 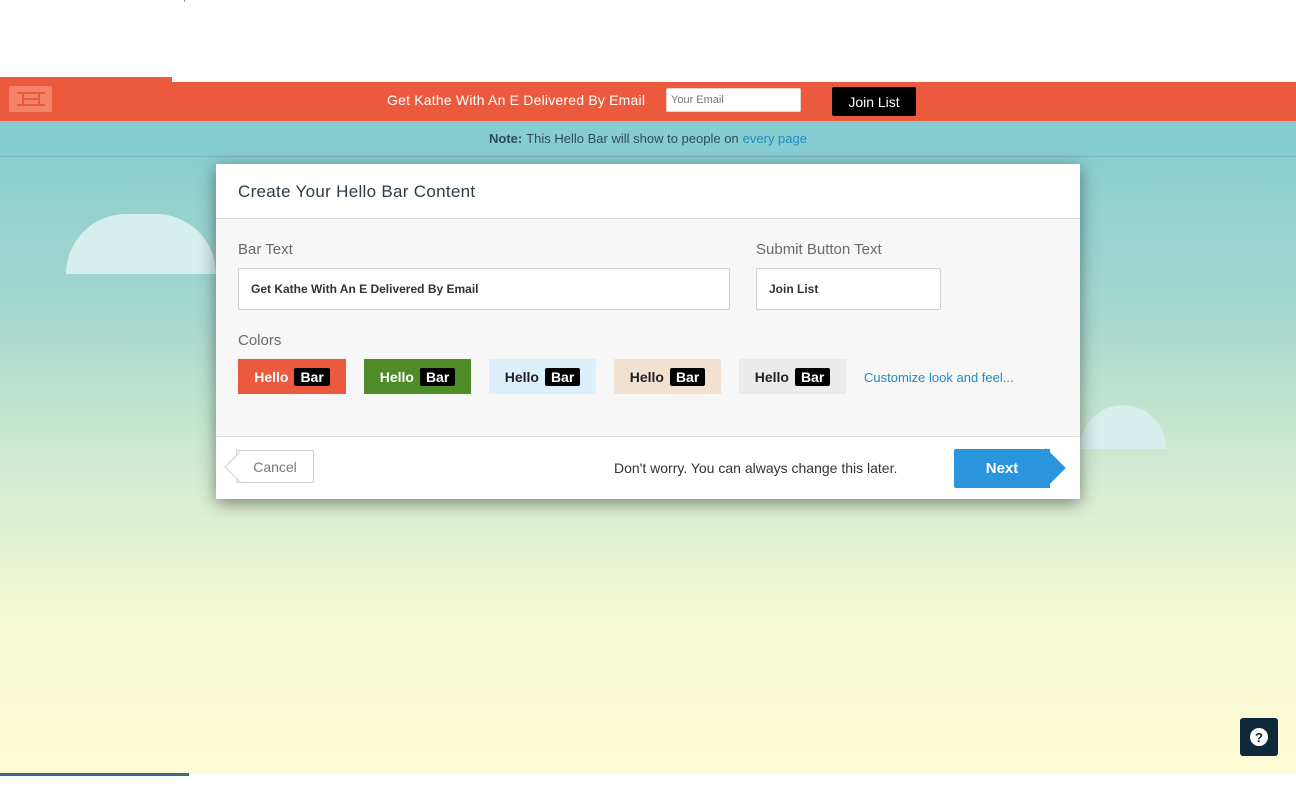 I want to click on note-text: This Hello Bar will show to people on, so click(x=632, y=138).